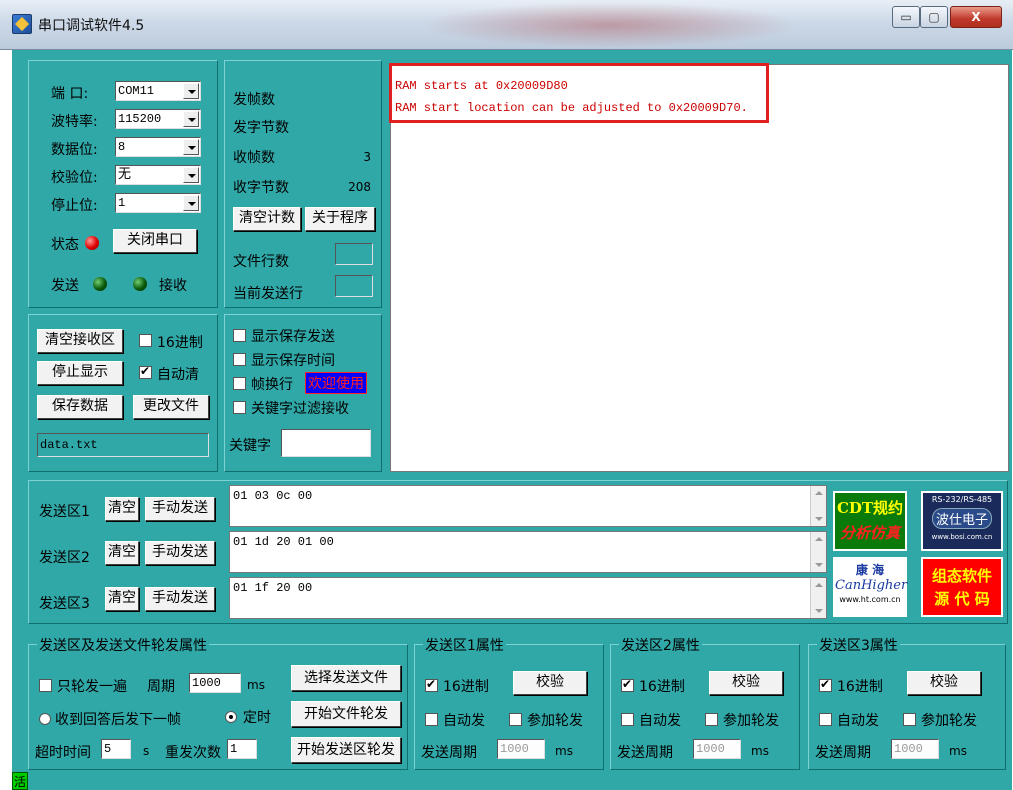  What do you see at coordinates (627, 684) in the screenshot?
I see `area2-hex-checkbox` at bounding box center [627, 684].